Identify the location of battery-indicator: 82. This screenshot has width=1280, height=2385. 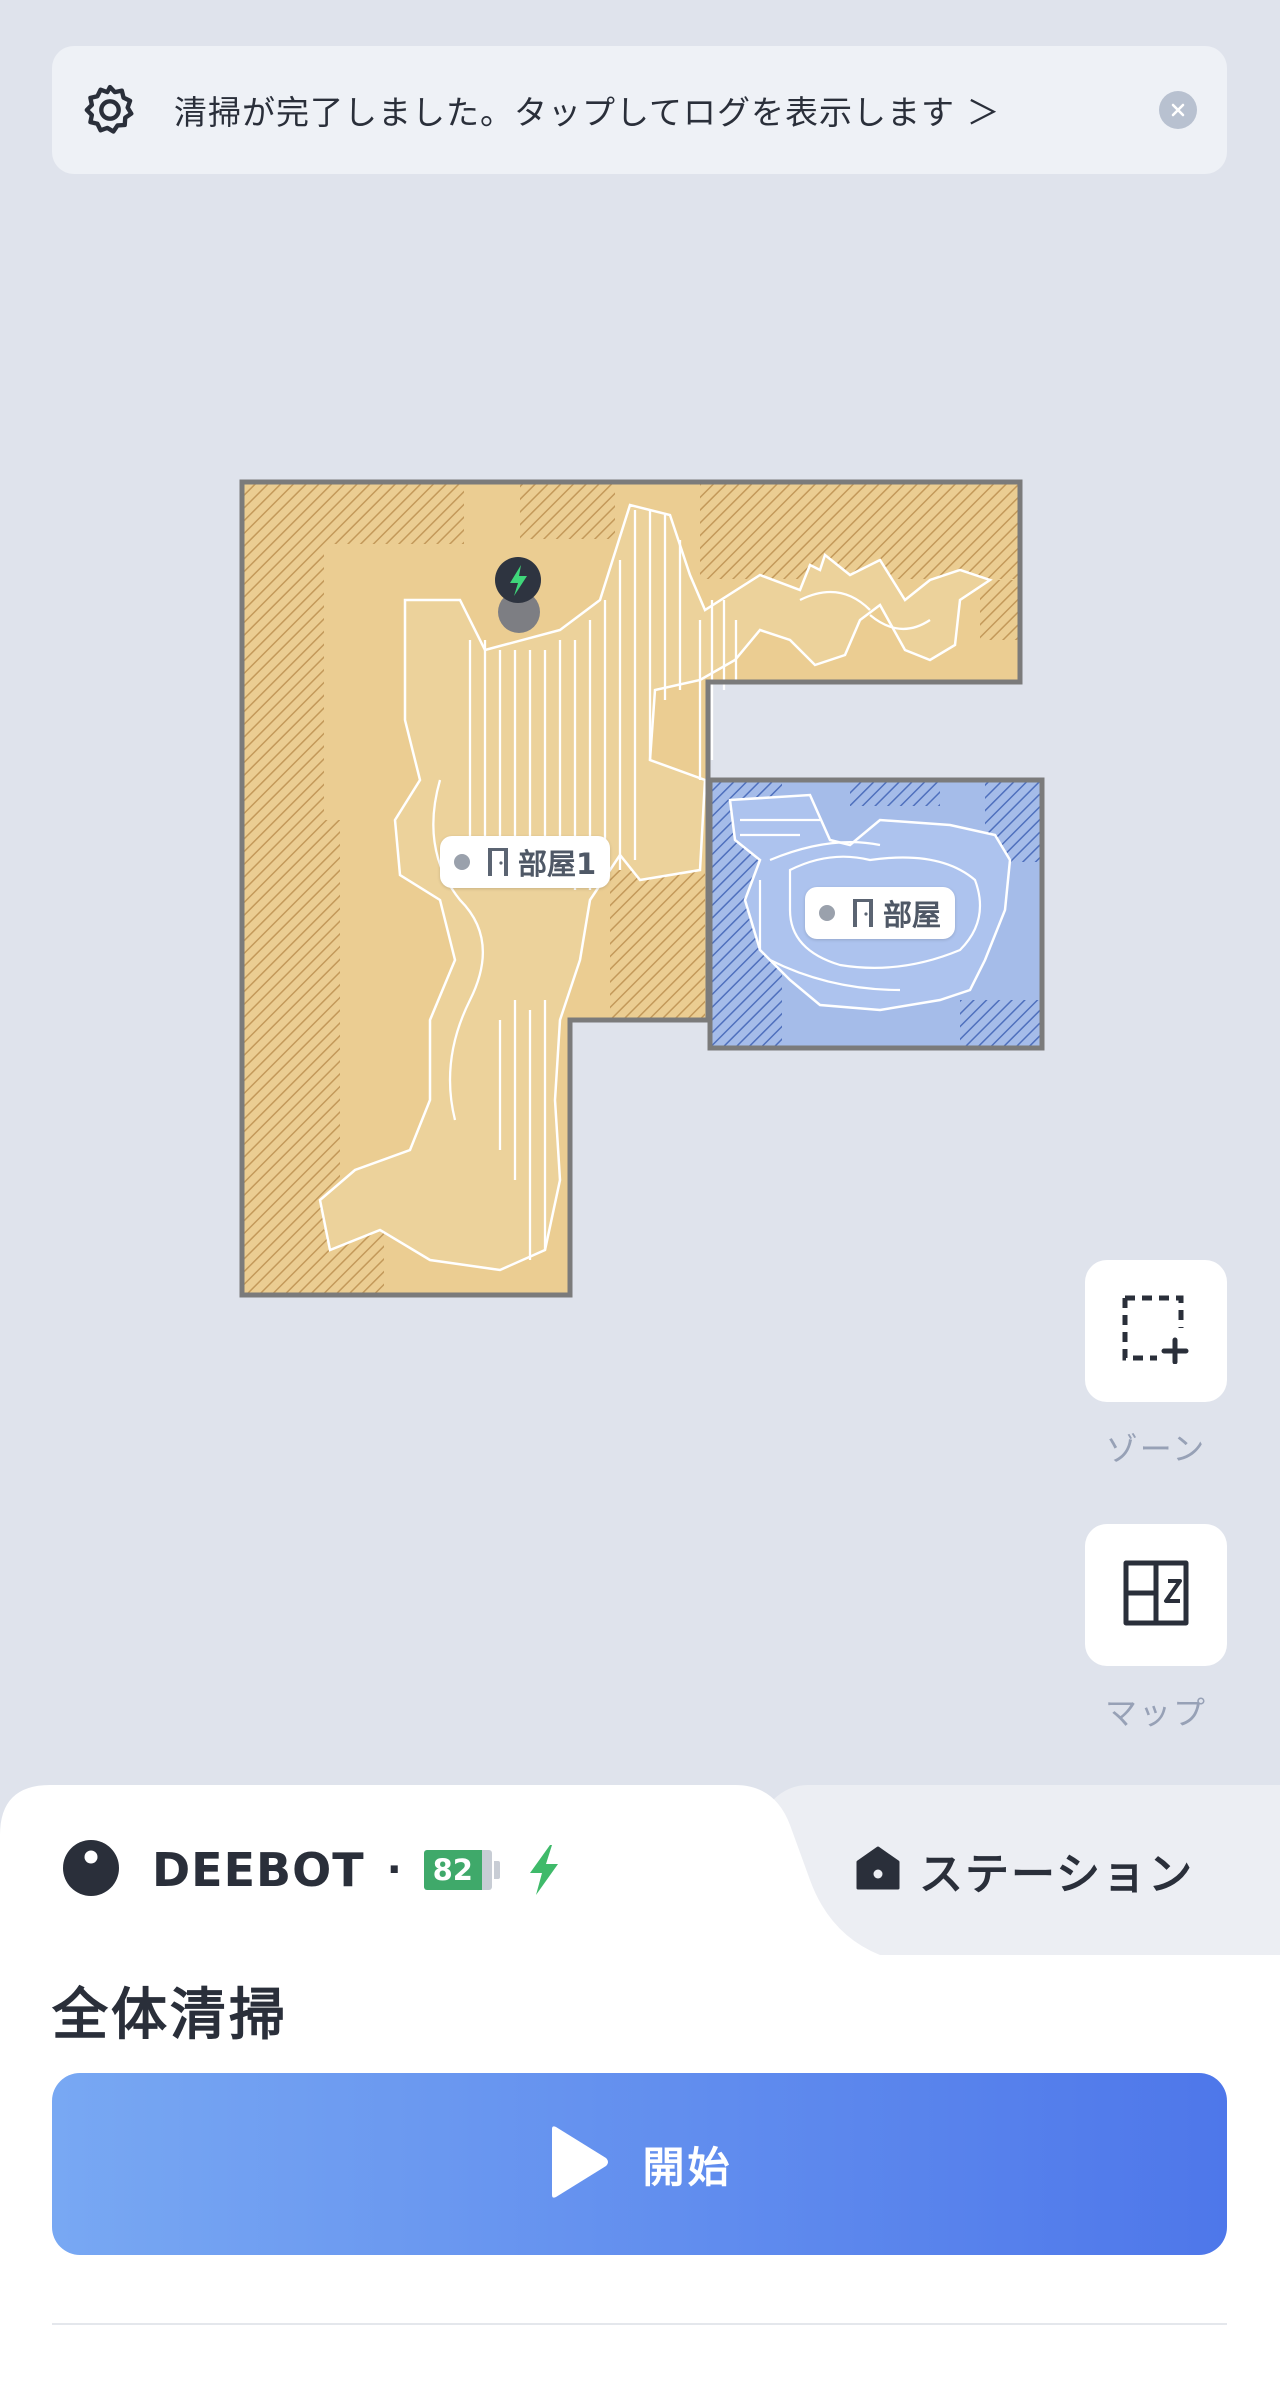
(461, 1870).